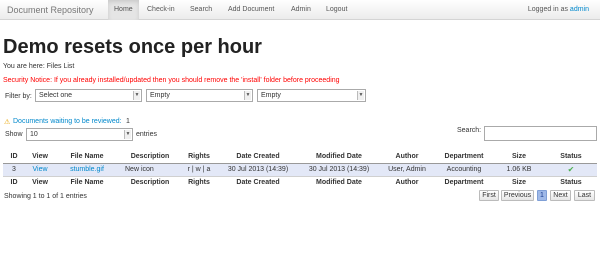 This screenshot has height=259, width=600. I want to click on col-footer-author: Author, so click(407, 182).